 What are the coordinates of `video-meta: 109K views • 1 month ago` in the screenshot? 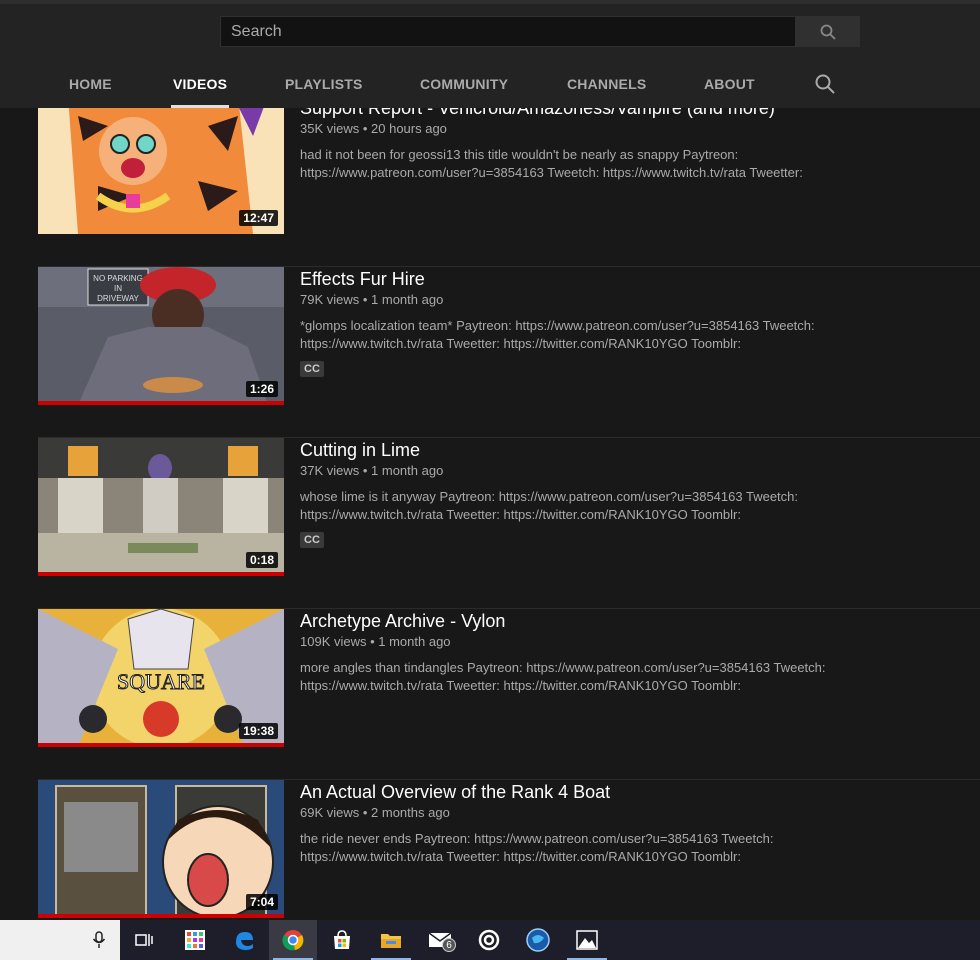 It's located at (375, 641).